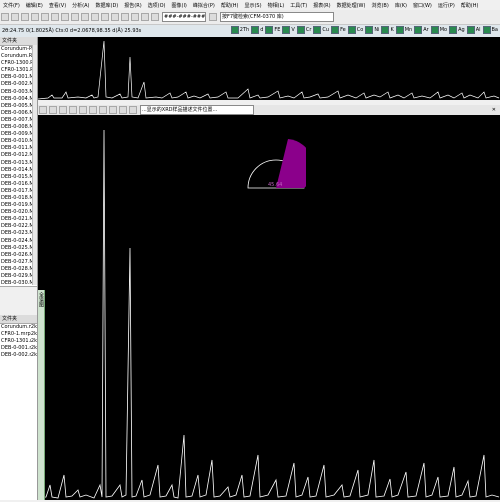 Image resolution: width=500 pixels, height=502 pixels. I want to click on peak-toggle: Cu, so click(321, 30).